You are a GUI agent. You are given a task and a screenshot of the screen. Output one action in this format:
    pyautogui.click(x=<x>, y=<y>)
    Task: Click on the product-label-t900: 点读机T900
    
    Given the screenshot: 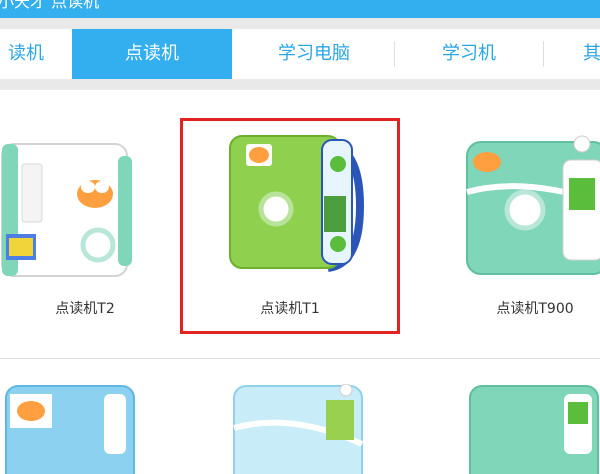 What is the action you would take?
    pyautogui.click(x=525, y=308)
    